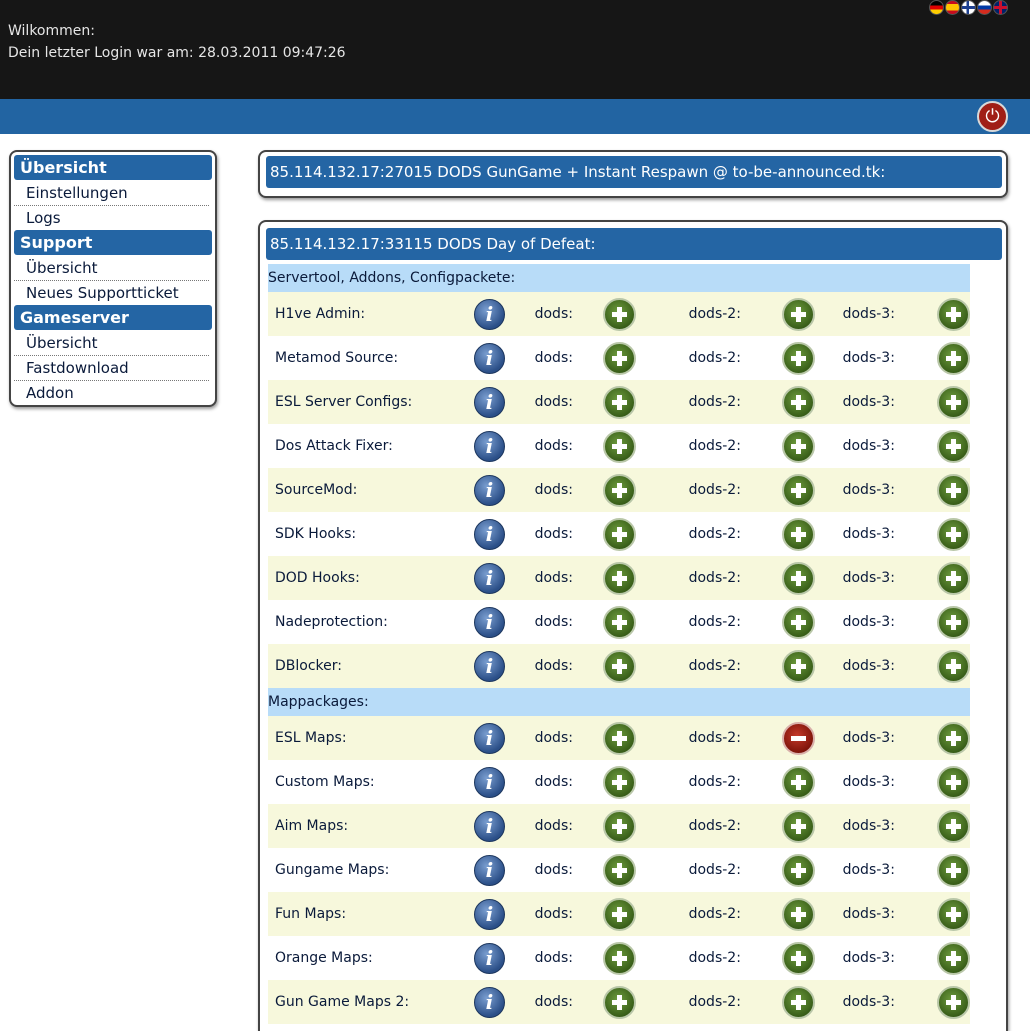 This screenshot has width=1030, height=1031. What do you see at coordinates (113, 317) in the screenshot?
I see `sidebar-section-header: Gameserver` at bounding box center [113, 317].